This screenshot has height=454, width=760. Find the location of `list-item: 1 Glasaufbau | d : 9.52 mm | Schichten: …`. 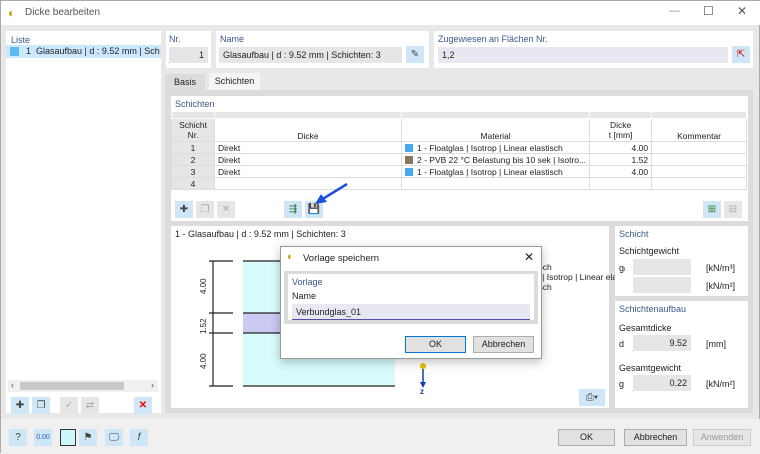

list-item: 1 Glasaufbau | d : 9.52 mm | Schichten: … is located at coordinates (83, 51).